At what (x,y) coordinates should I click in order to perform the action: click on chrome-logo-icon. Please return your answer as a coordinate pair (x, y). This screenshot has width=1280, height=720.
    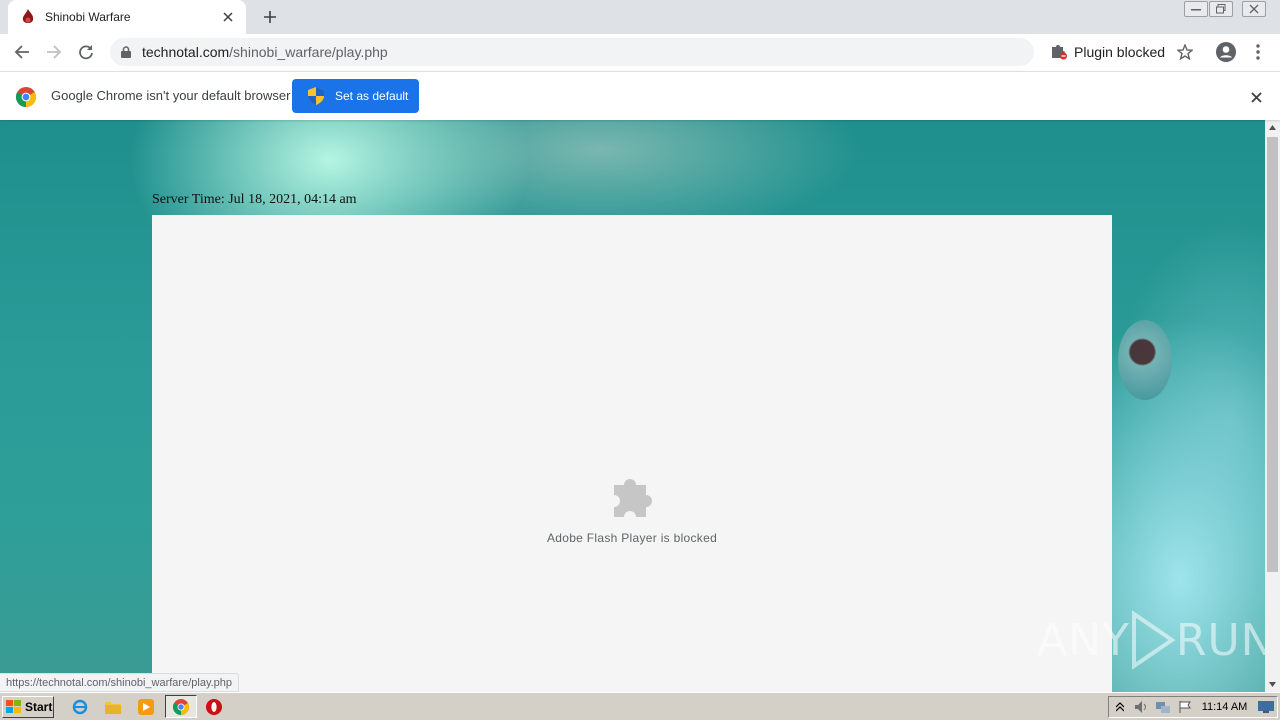
    Looking at the image, I should click on (26, 97).